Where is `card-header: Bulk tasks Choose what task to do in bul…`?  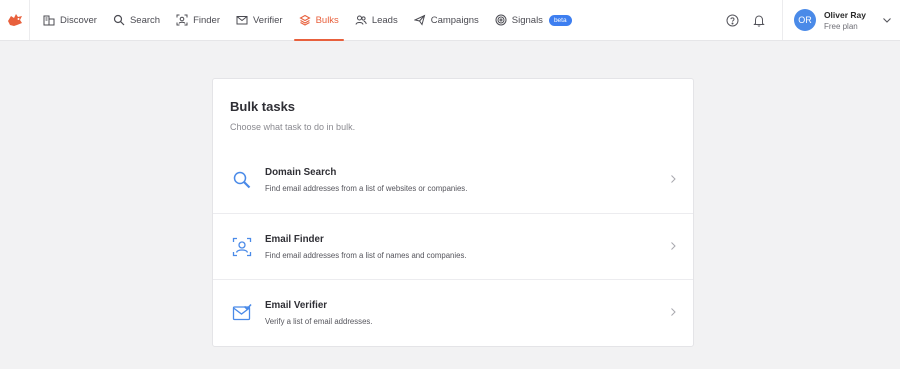
card-header: Bulk tasks Choose what task to do in bul… is located at coordinates (453, 113).